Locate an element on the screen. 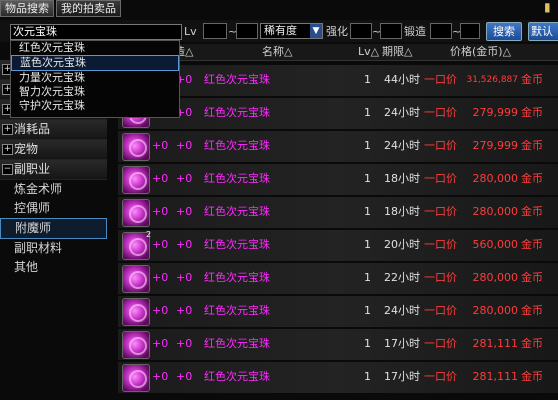 This screenshot has height=400, width=558. search-toolbar: 次元宝珠 Lv ~ 稀有度 ▼ 强化 ~ 锻造 ~ 搜索 默认 is located at coordinates (279, 31).